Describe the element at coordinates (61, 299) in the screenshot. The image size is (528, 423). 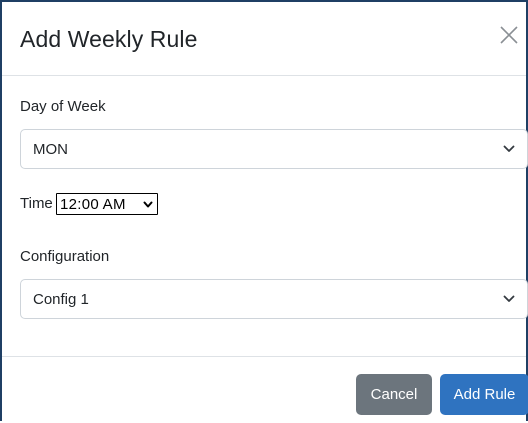
I see `configuration-value: Config 1` at that location.